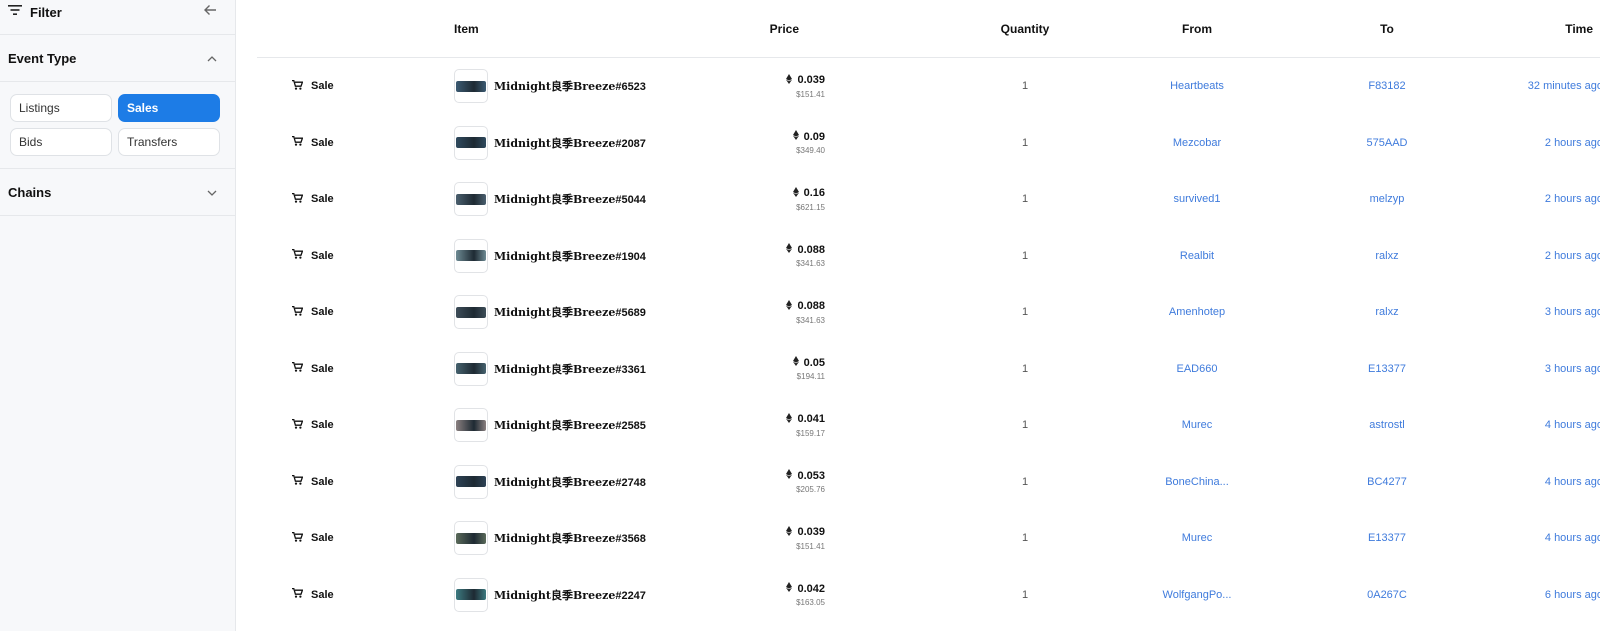 The width and height of the screenshot is (1600, 631). What do you see at coordinates (1387, 595) in the screenshot?
I see `to-link: 0A267C` at bounding box center [1387, 595].